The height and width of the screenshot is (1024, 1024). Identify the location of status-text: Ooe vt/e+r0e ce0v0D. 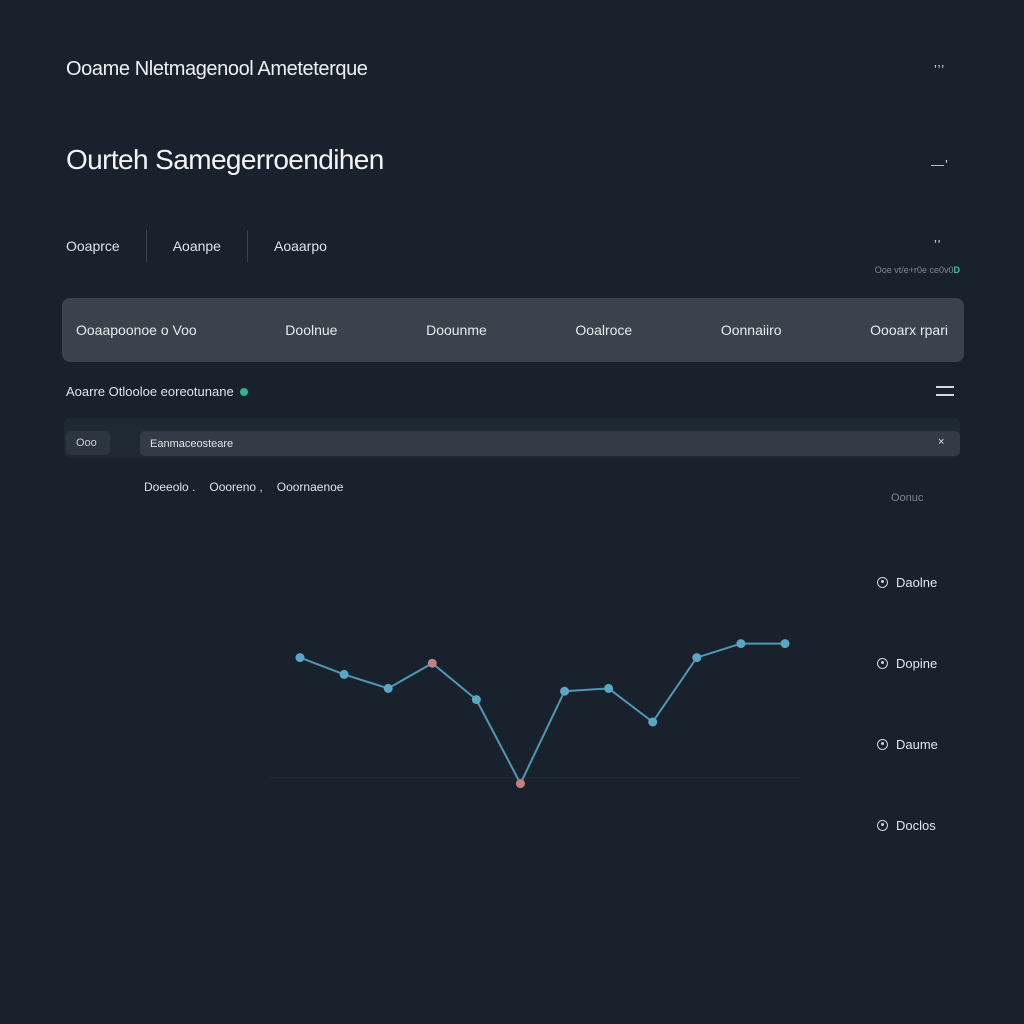
(917, 270).